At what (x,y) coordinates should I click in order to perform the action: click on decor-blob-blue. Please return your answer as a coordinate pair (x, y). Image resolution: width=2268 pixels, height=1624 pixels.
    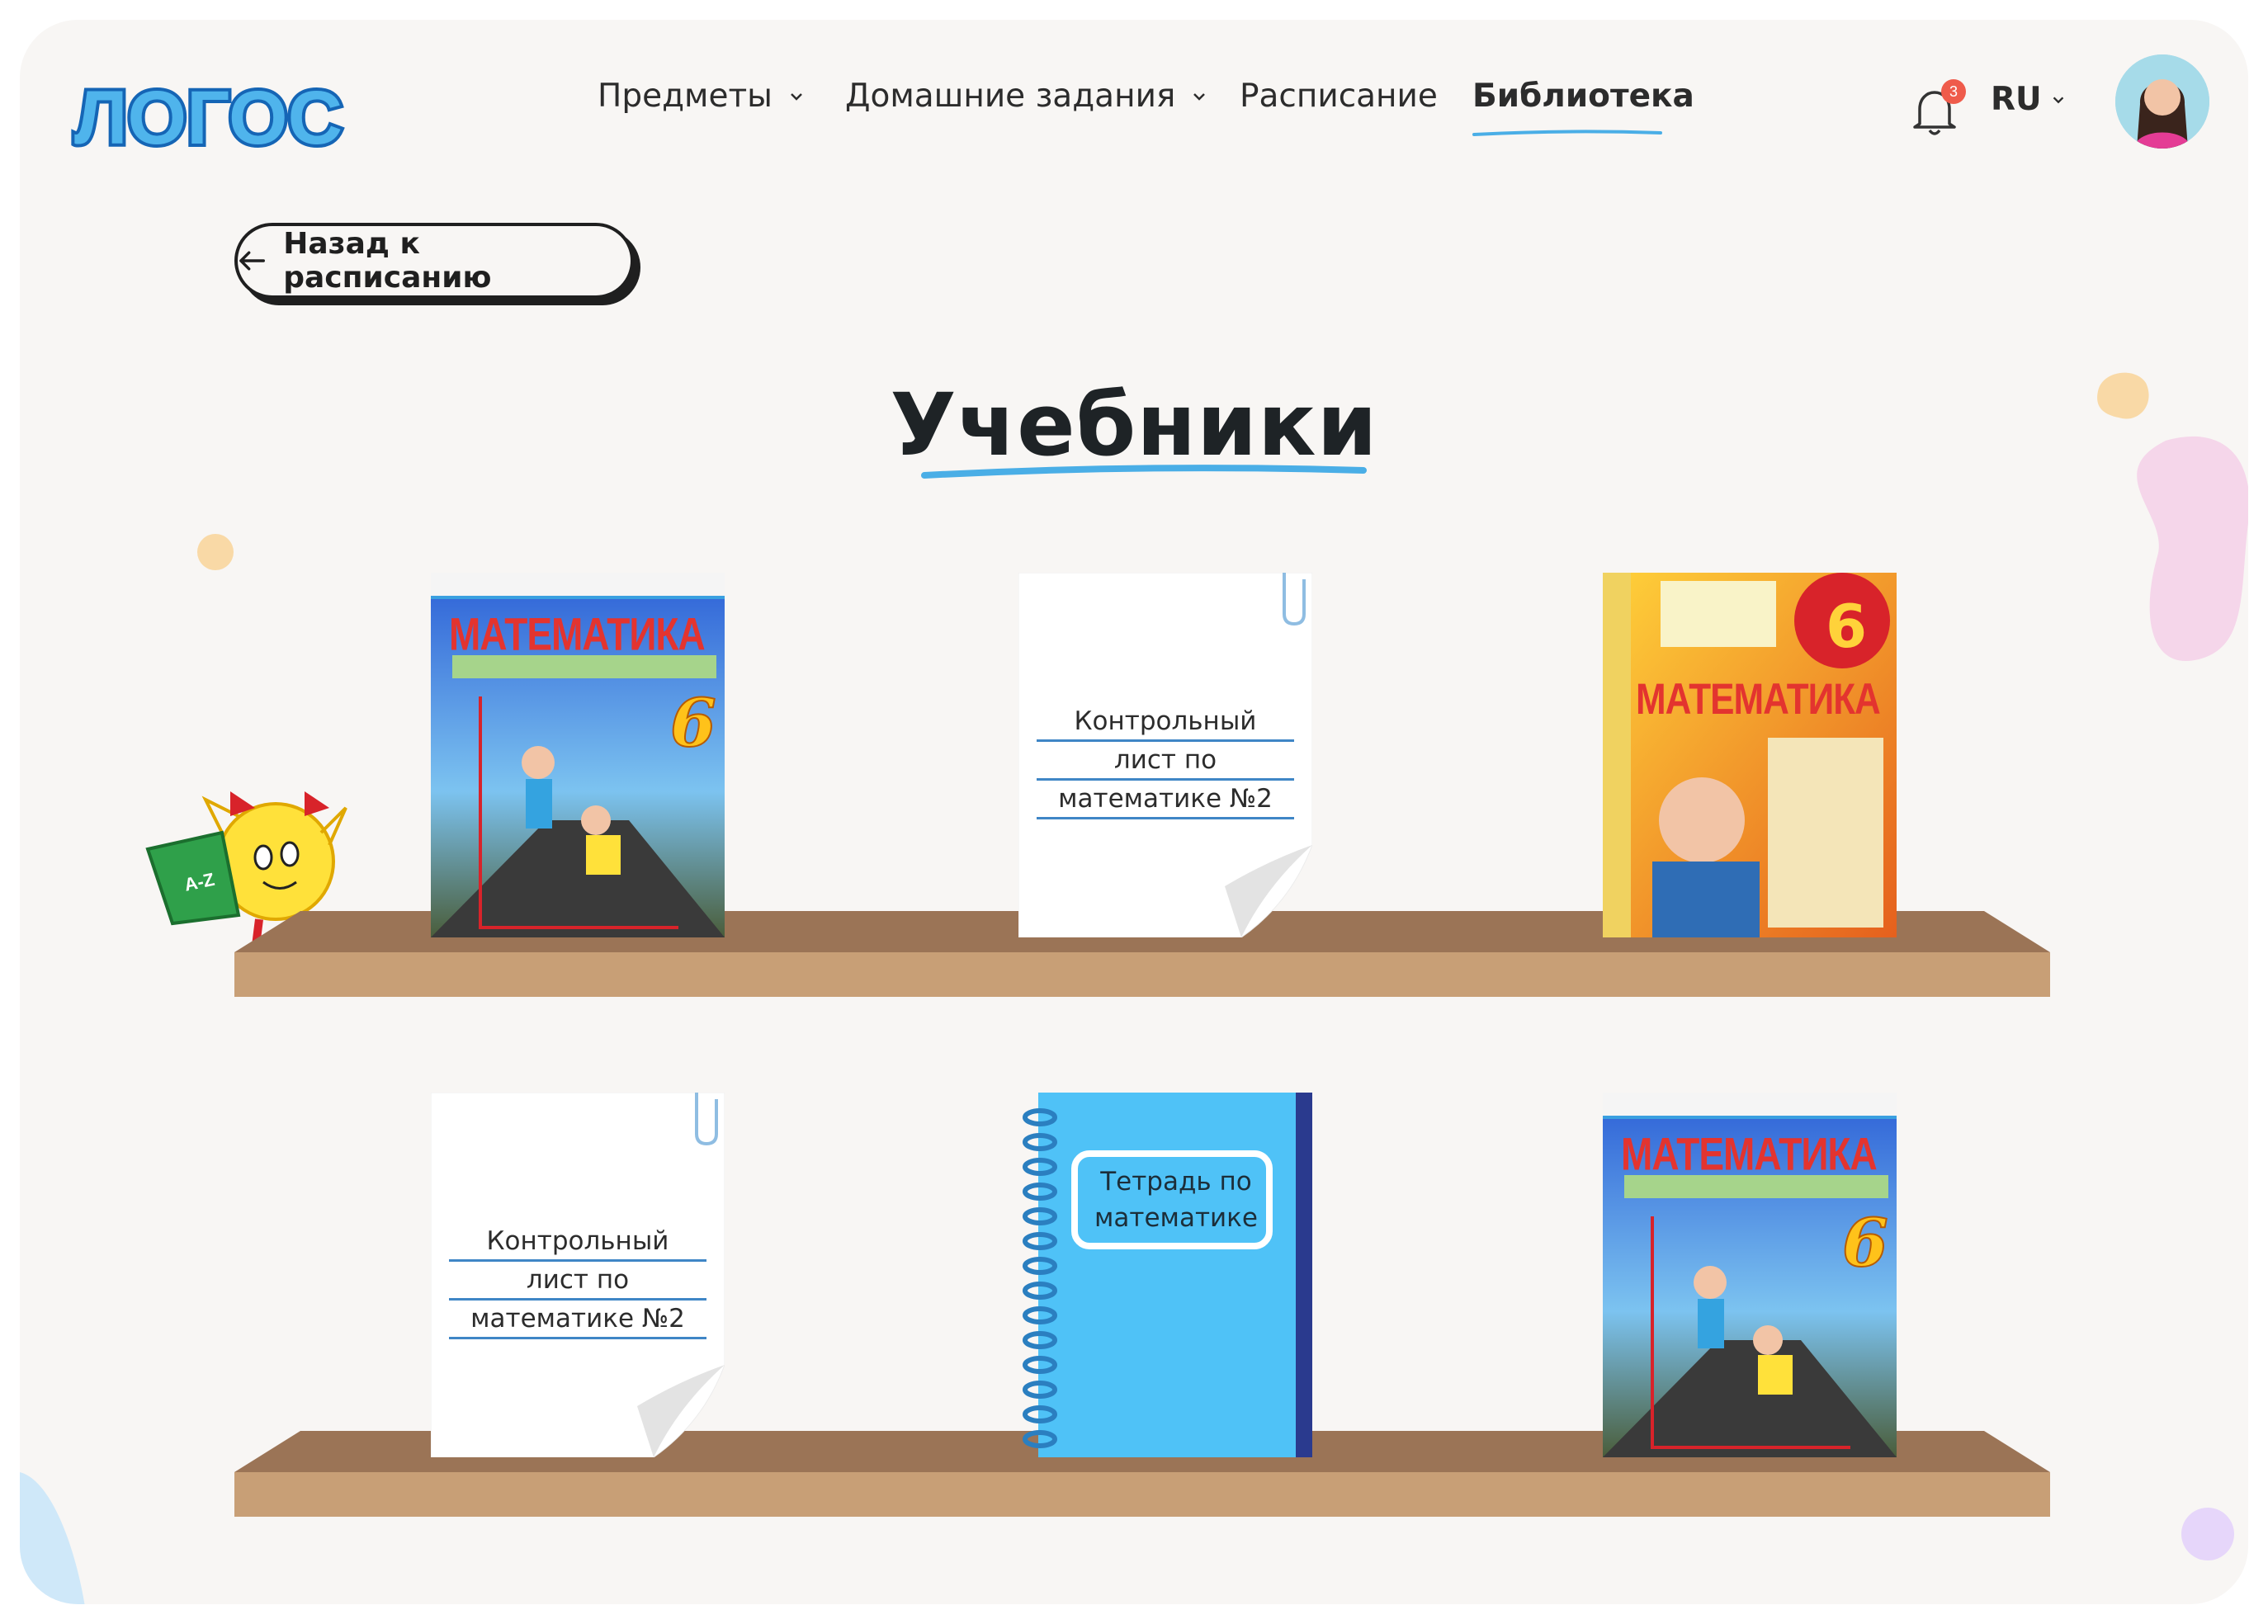
    Looking at the image, I should click on (52, 1538).